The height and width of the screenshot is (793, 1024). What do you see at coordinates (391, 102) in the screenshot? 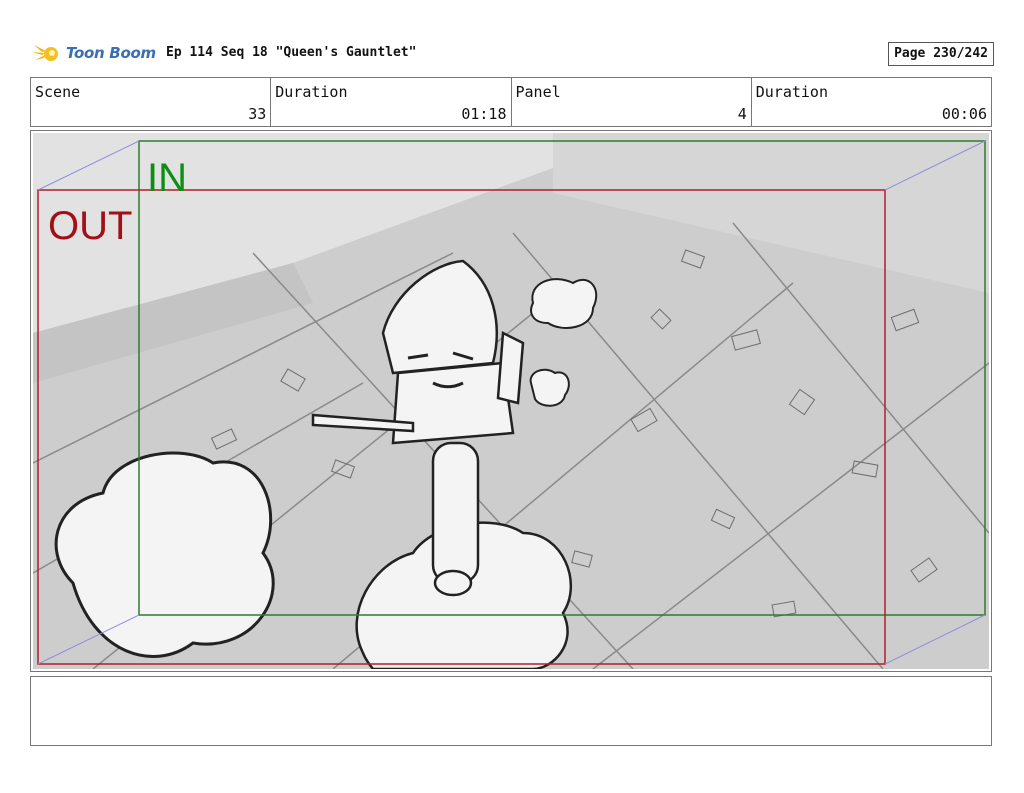
I see `scene-duration-cell: Duration 01:18` at bounding box center [391, 102].